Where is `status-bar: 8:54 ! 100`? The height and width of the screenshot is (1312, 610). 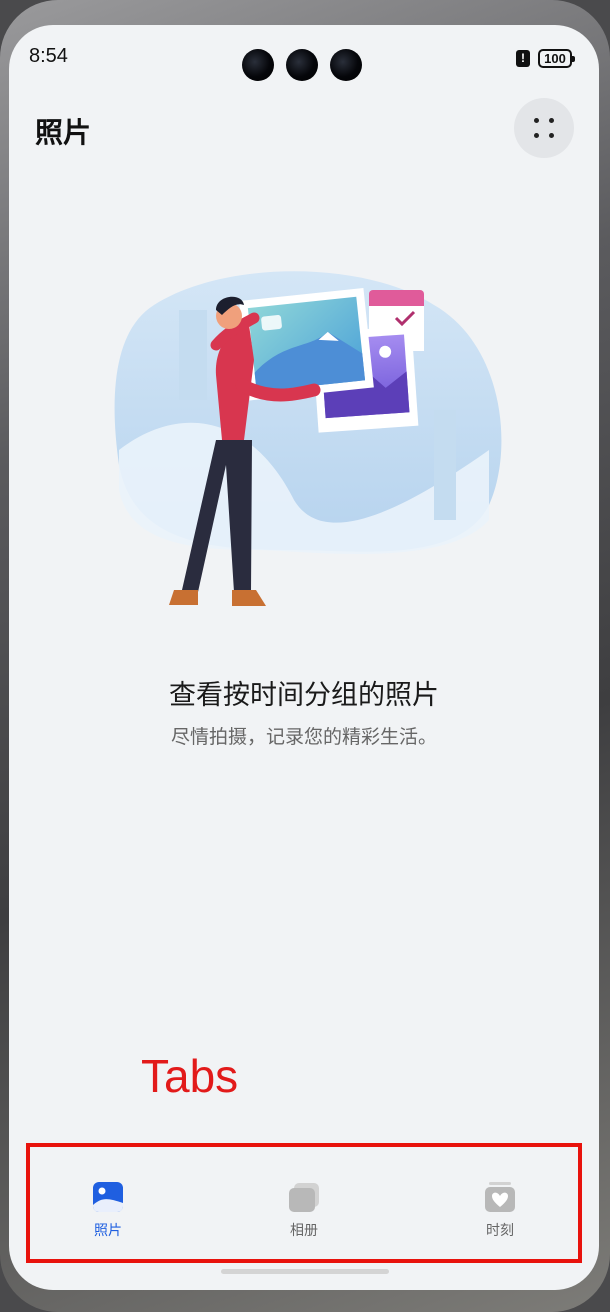 status-bar: 8:54 ! 100 is located at coordinates (304, 55).